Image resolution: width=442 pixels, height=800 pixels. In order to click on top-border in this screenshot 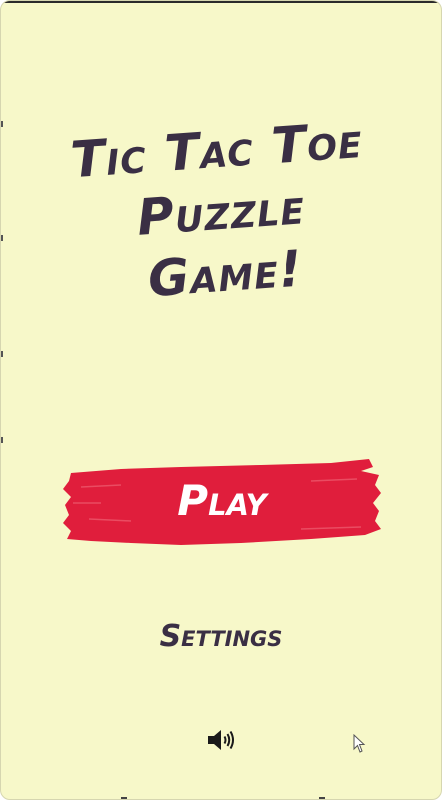, I will do `click(221, 2)`.